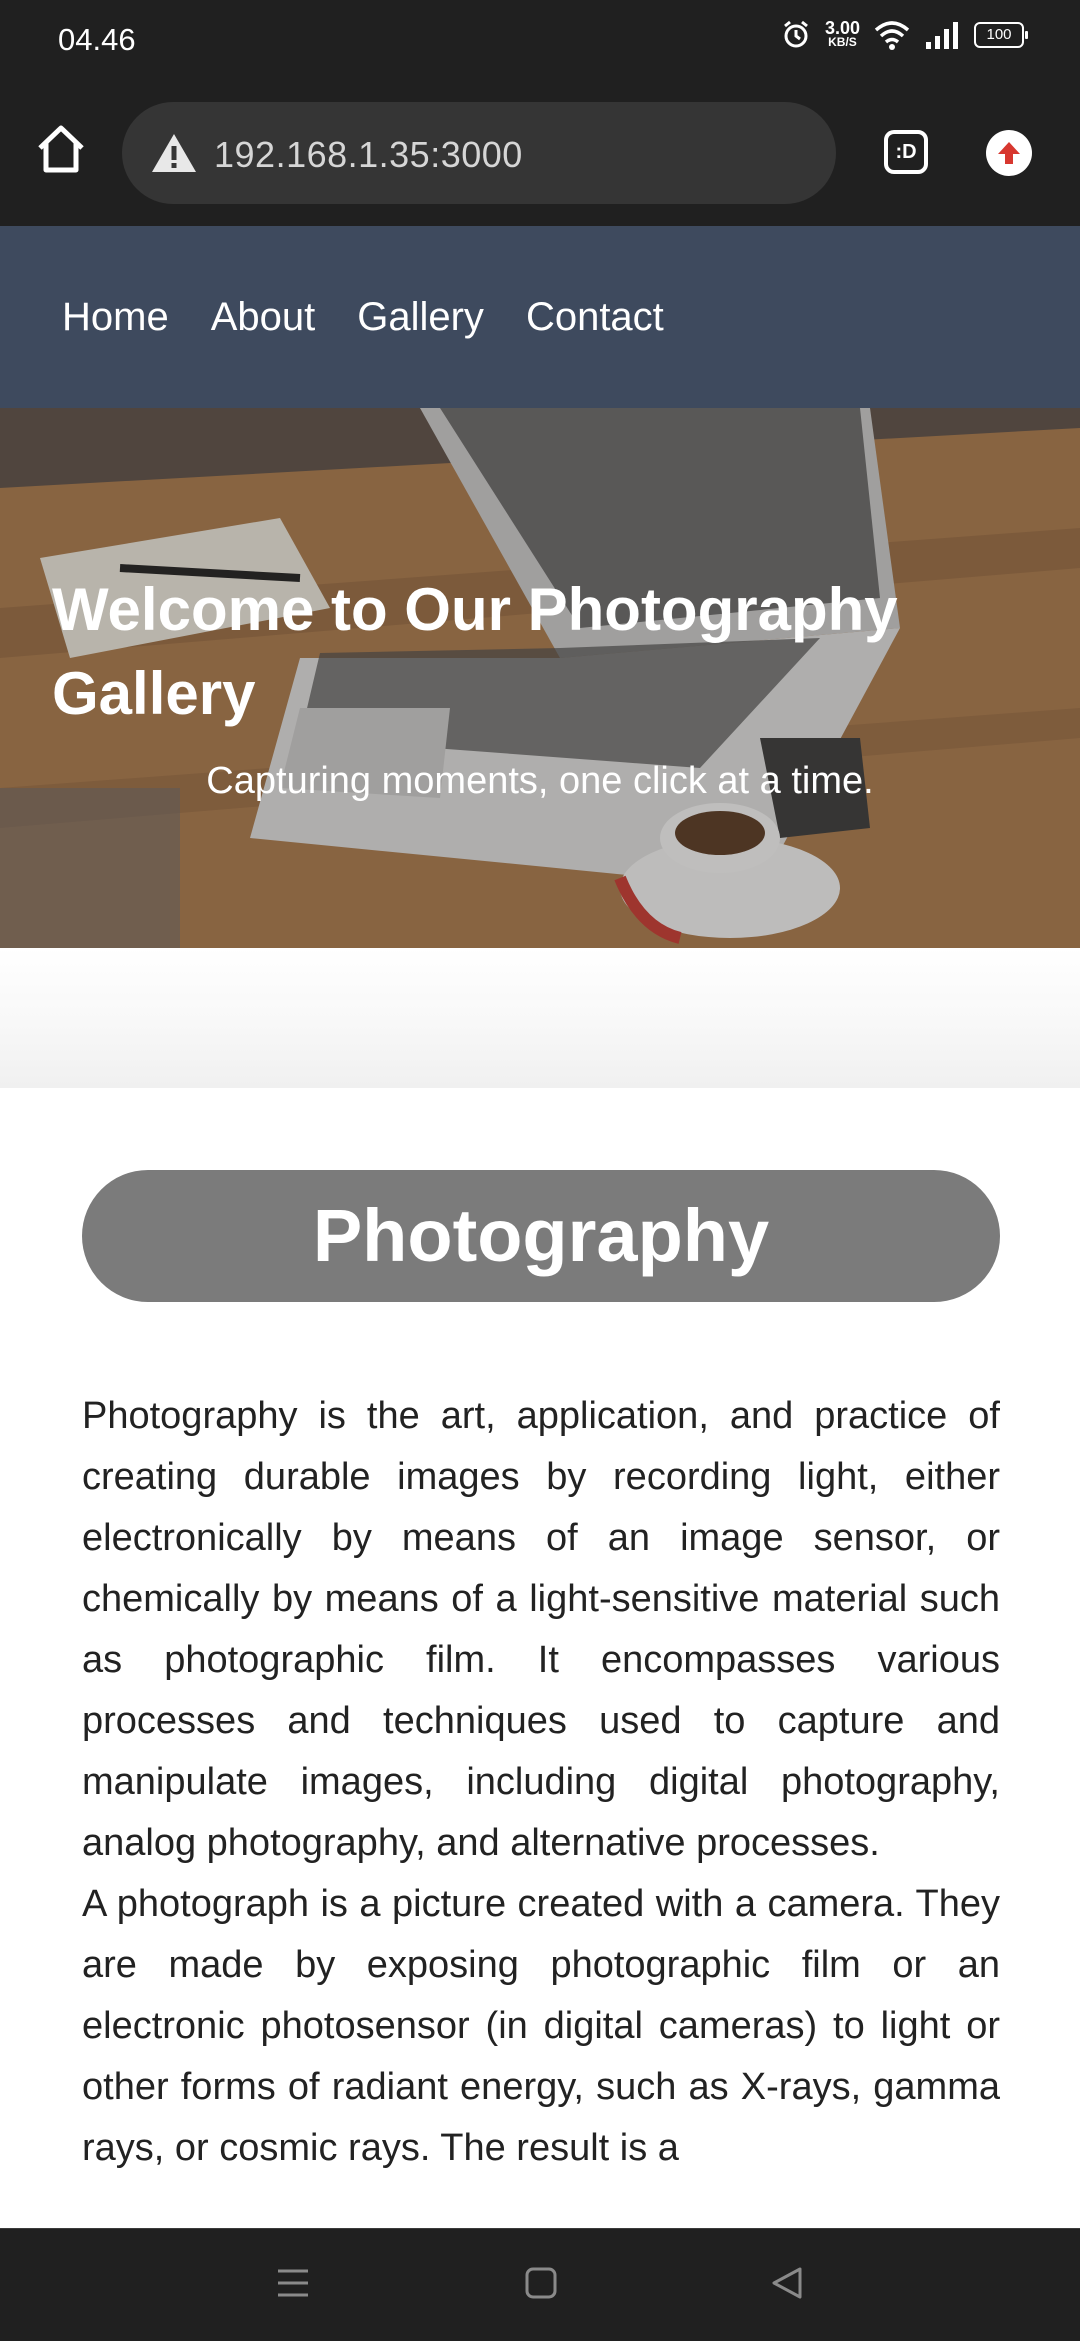 This screenshot has width=1080, height=2341. I want to click on section-divider, so click(540, 1018).